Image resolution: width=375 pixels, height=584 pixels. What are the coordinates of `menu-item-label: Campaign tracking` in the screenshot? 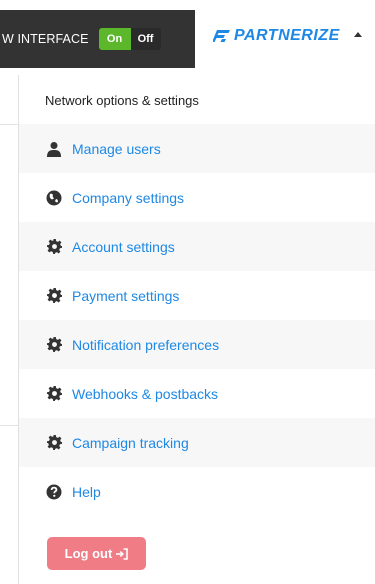 It's located at (130, 442).